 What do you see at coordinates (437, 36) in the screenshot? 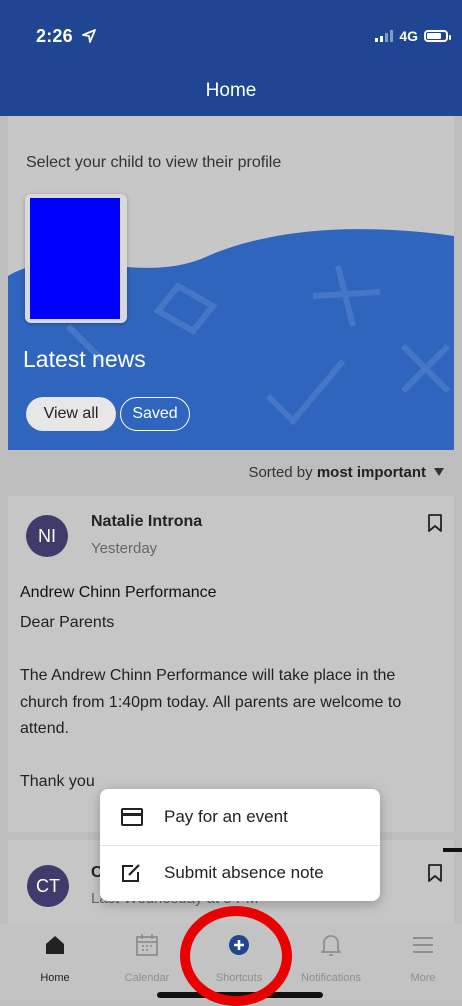
I see `battery-icon` at bounding box center [437, 36].